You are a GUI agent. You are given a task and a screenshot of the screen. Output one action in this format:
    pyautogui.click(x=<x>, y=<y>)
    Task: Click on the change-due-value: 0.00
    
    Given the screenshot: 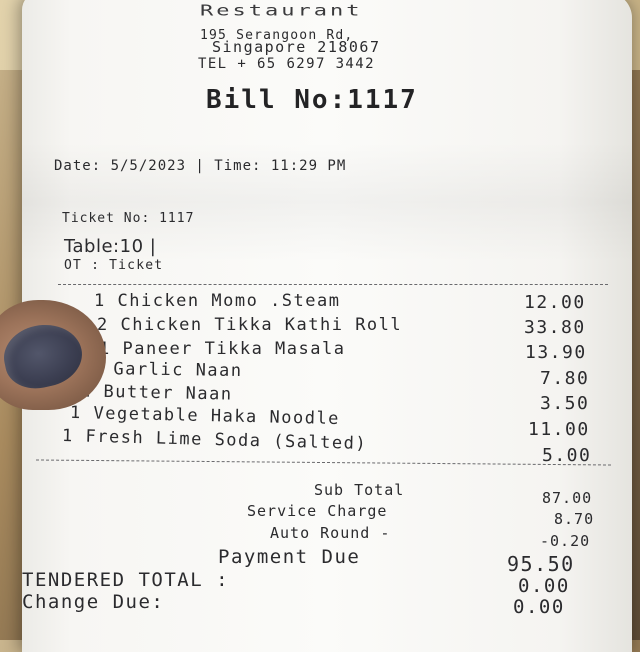 What is the action you would take?
    pyautogui.click(x=539, y=607)
    